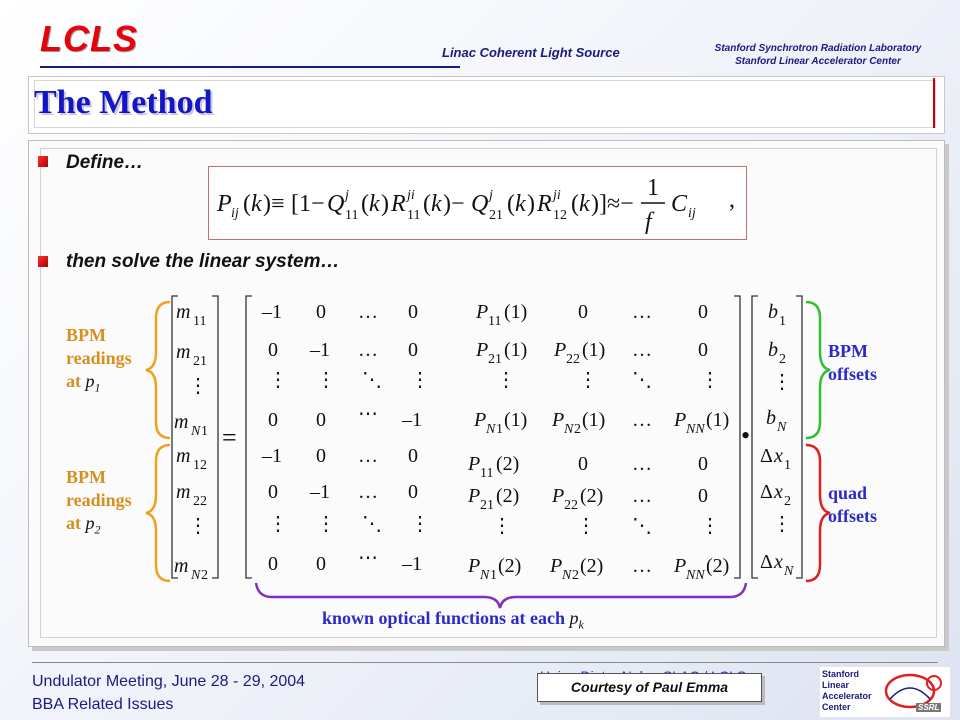 This screenshot has width=960, height=720. I want to click on svg-text: 22, so click(571, 505).